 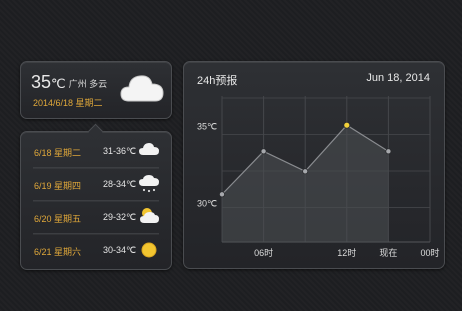 What do you see at coordinates (96, 249) in the screenshot?
I see `forecast-row: 6/21 星期六 30-34℃` at bounding box center [96, 249].